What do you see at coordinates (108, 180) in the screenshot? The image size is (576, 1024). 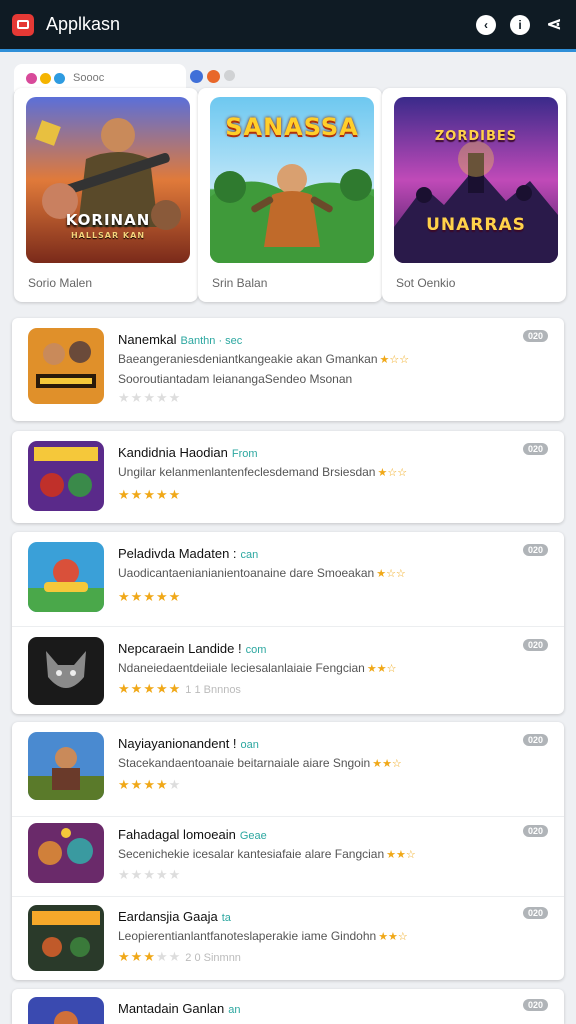 I see `featured-card-1-art: KORINAN HALLSAR KAN` at bounding box center [108, 180].